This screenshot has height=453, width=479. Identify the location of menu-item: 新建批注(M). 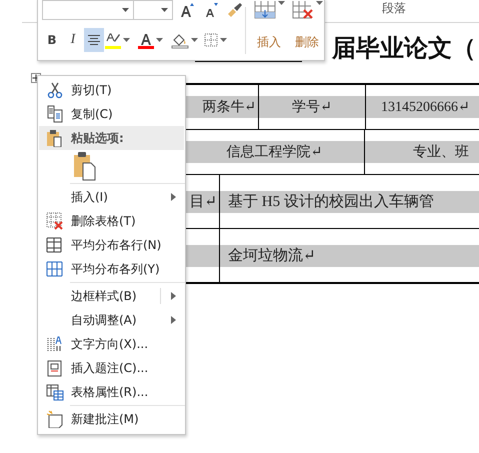
(111, 419).